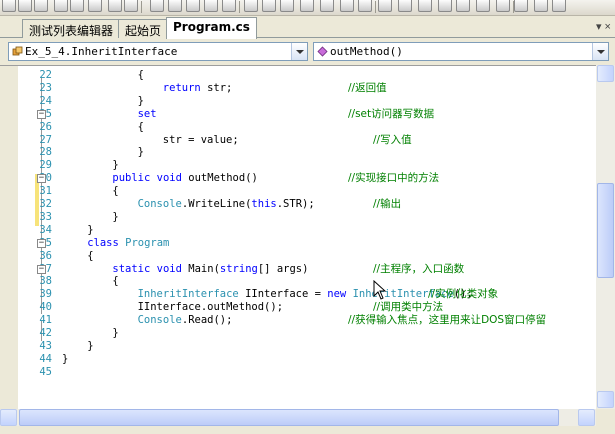  Describe the element at coordinates (307, 243) in the screenshot. I see `code-line: 35 class Program` at that location.